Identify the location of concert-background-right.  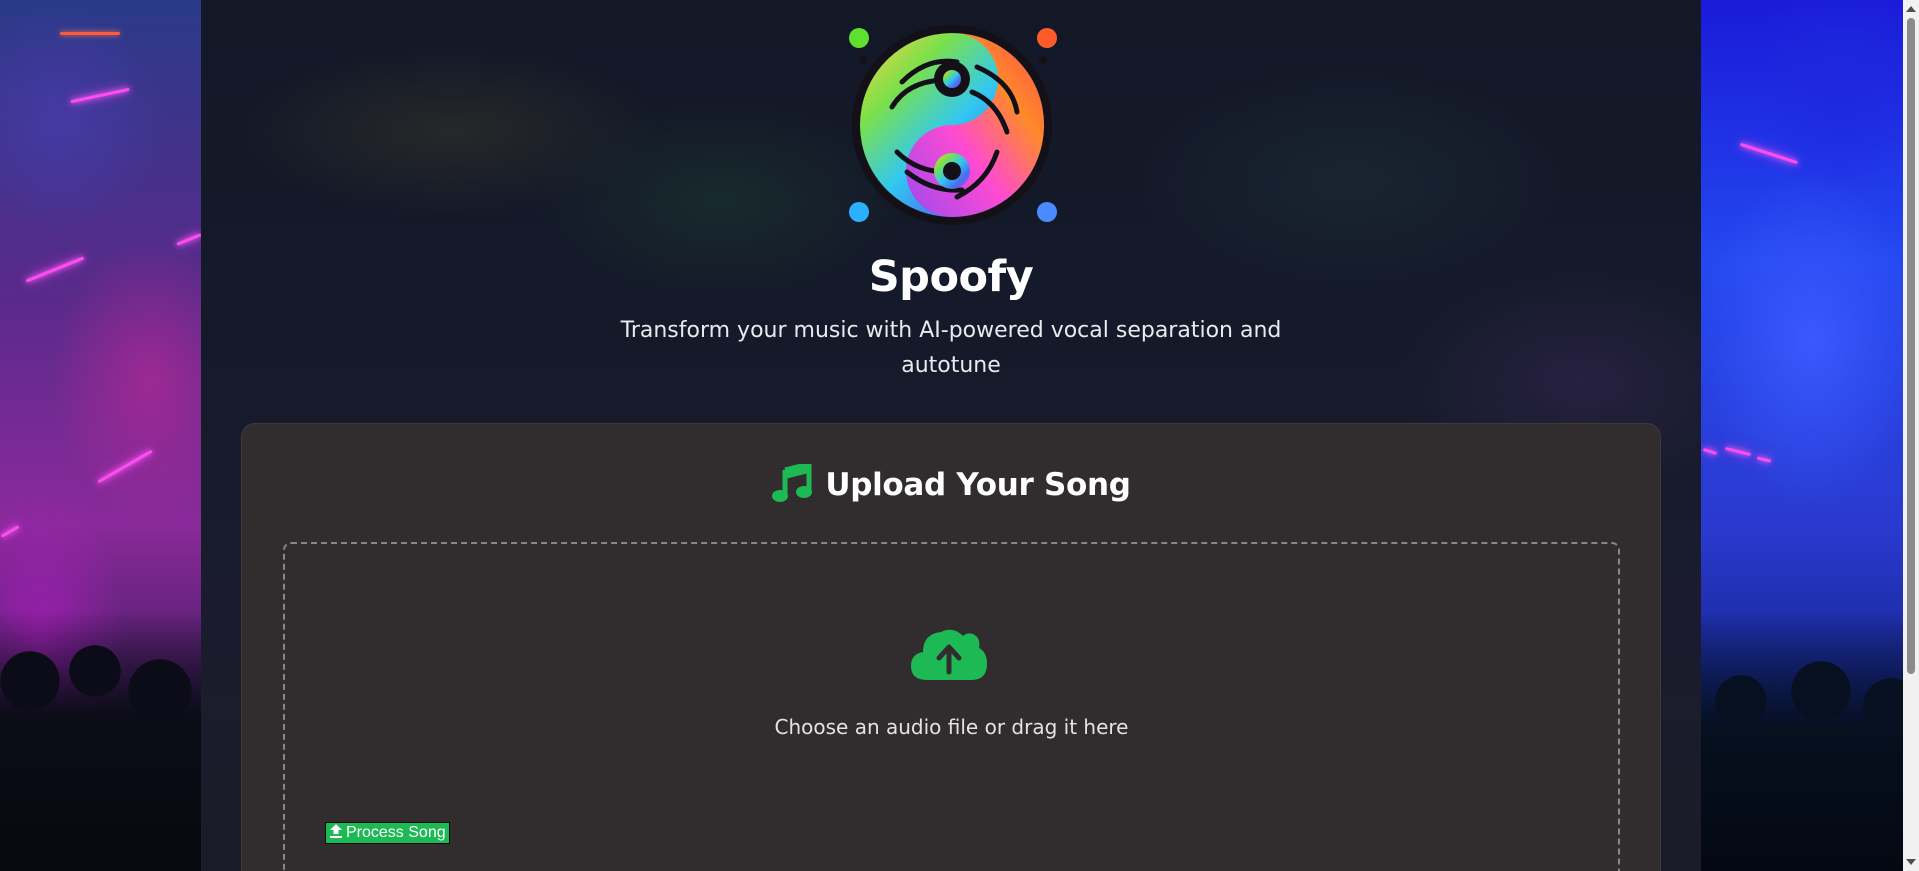
(1810, 435).